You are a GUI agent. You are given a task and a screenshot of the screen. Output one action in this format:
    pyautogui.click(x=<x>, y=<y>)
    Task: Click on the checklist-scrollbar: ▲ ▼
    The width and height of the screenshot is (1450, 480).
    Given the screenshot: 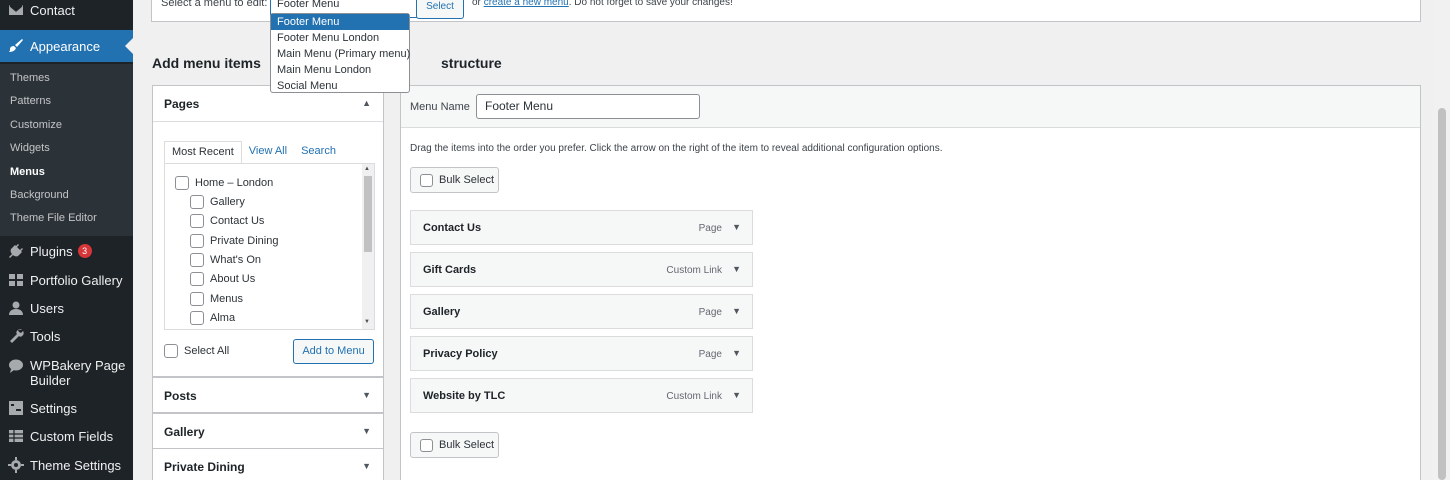 What is the action you would take?
    pyautogui.click(x=368, y=246)
    